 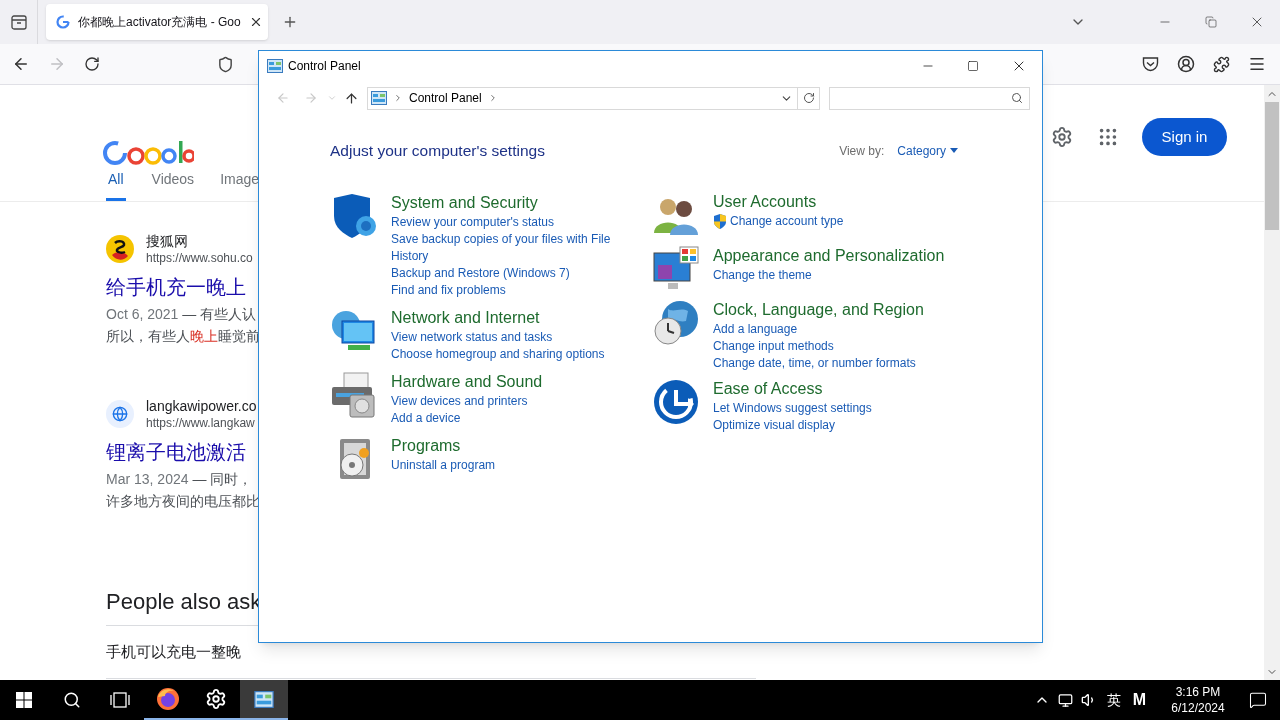 I want to click on sign-in-button: Sign in, so click(x=1184, y=137).